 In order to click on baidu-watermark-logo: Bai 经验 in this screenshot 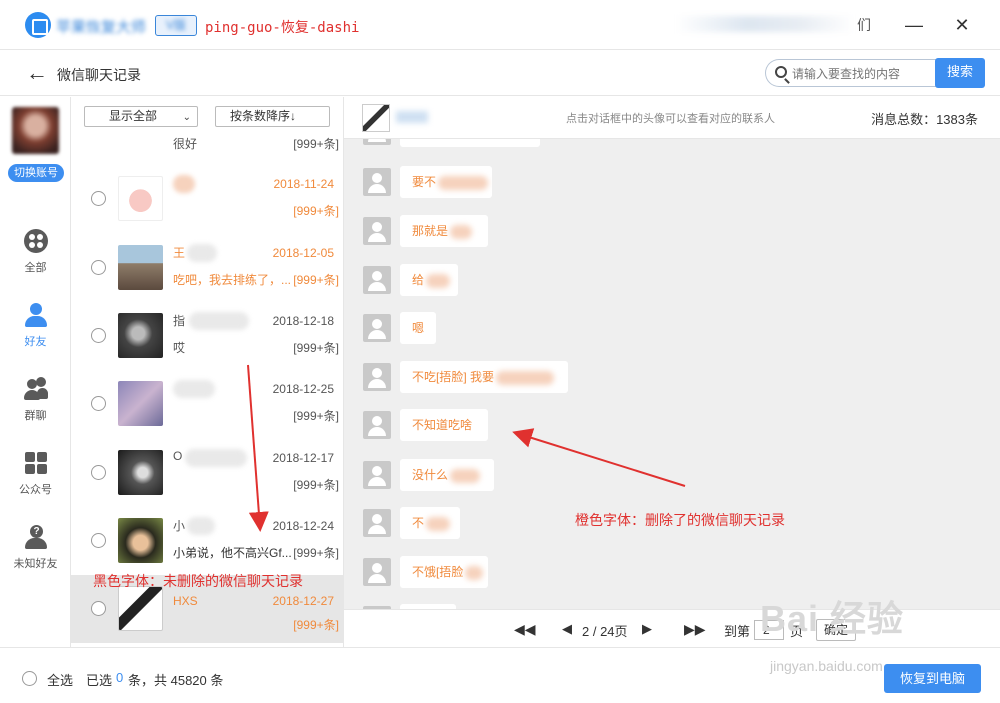, I will do `click(832, 618)`.